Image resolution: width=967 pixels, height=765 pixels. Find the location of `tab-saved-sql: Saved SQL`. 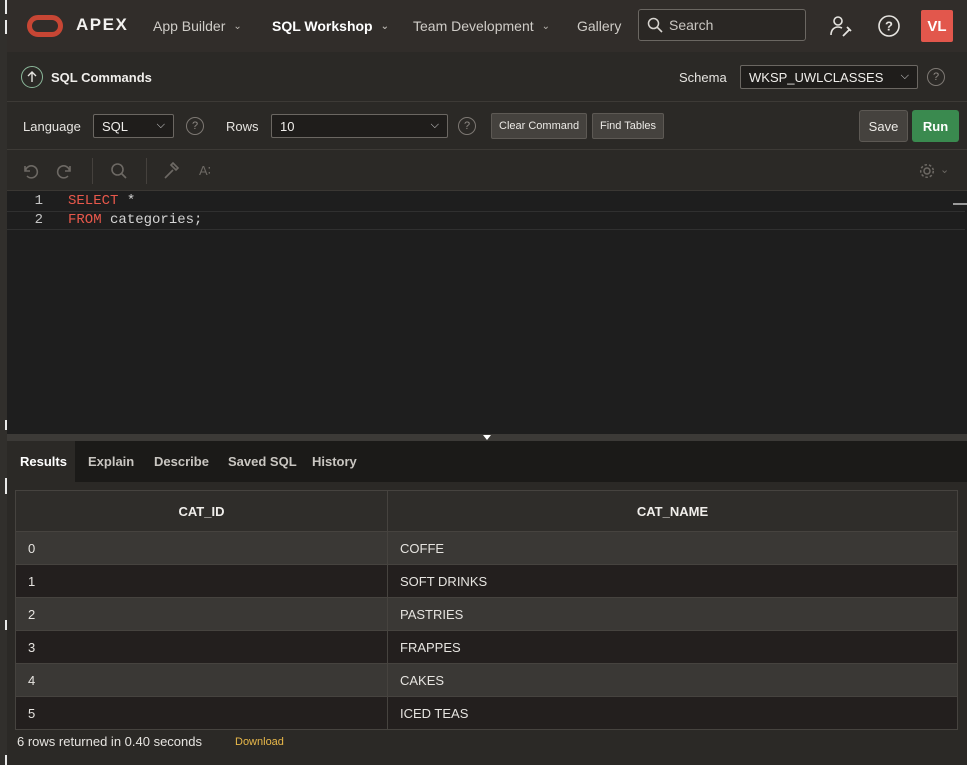

tab-saved-sql: Saved SQL is located at coordinates (262, 461).